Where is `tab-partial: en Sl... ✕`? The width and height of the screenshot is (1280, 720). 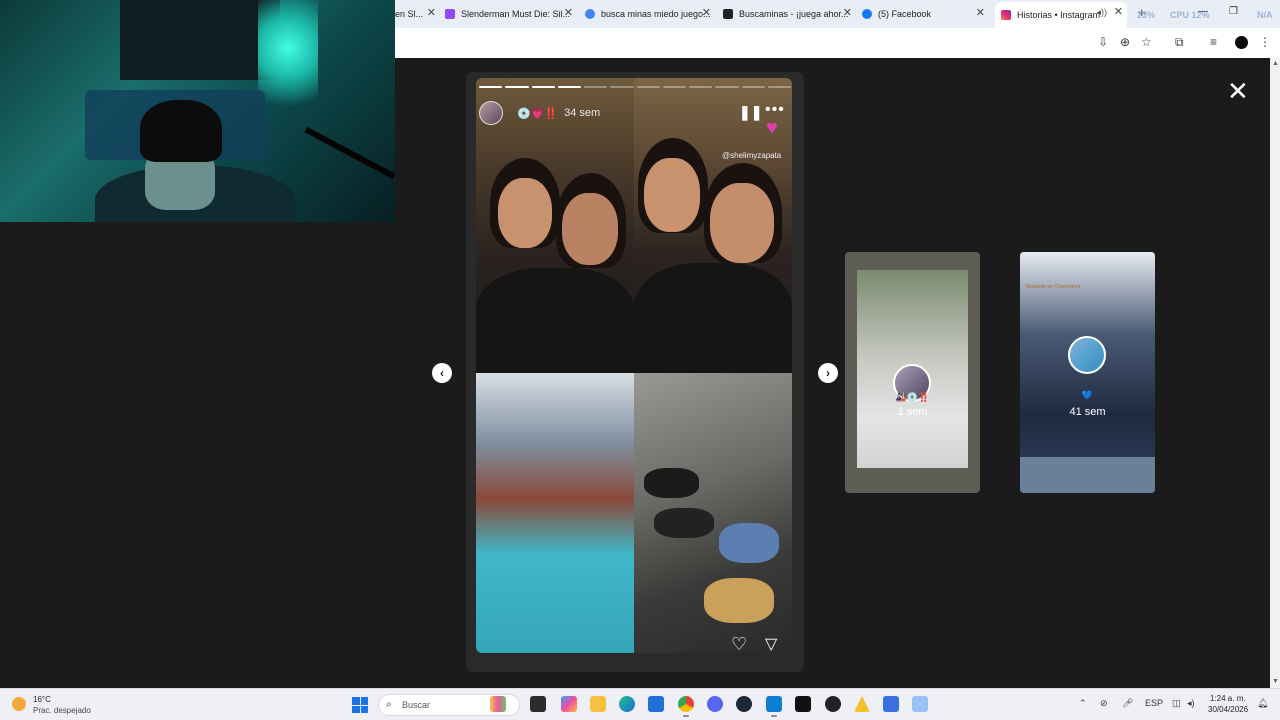
tab-partial: en Sl... ✕ is located at coordinates (417, 14).